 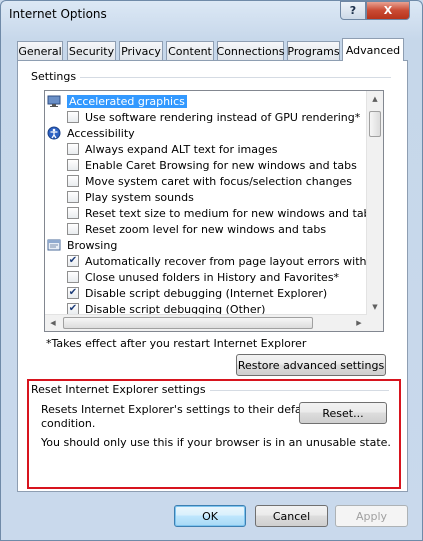 I want to click on restore-button-label: Restore advanced settings, so click(x=311, y=365).